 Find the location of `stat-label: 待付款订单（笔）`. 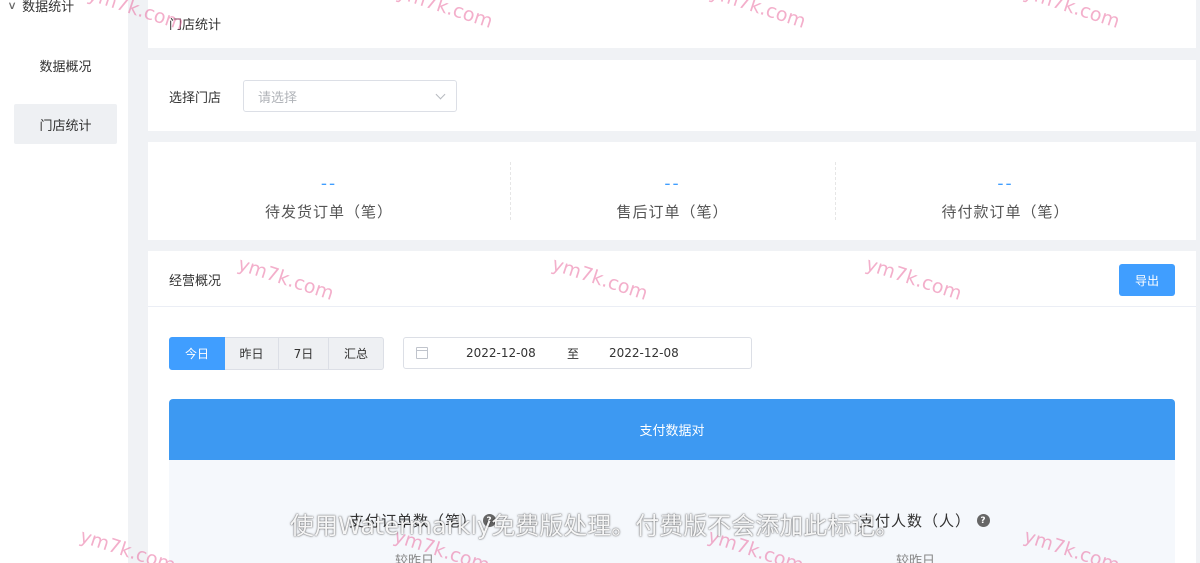

stat-label: 待付款订单（笔） is located at coordinates (1005, 212).